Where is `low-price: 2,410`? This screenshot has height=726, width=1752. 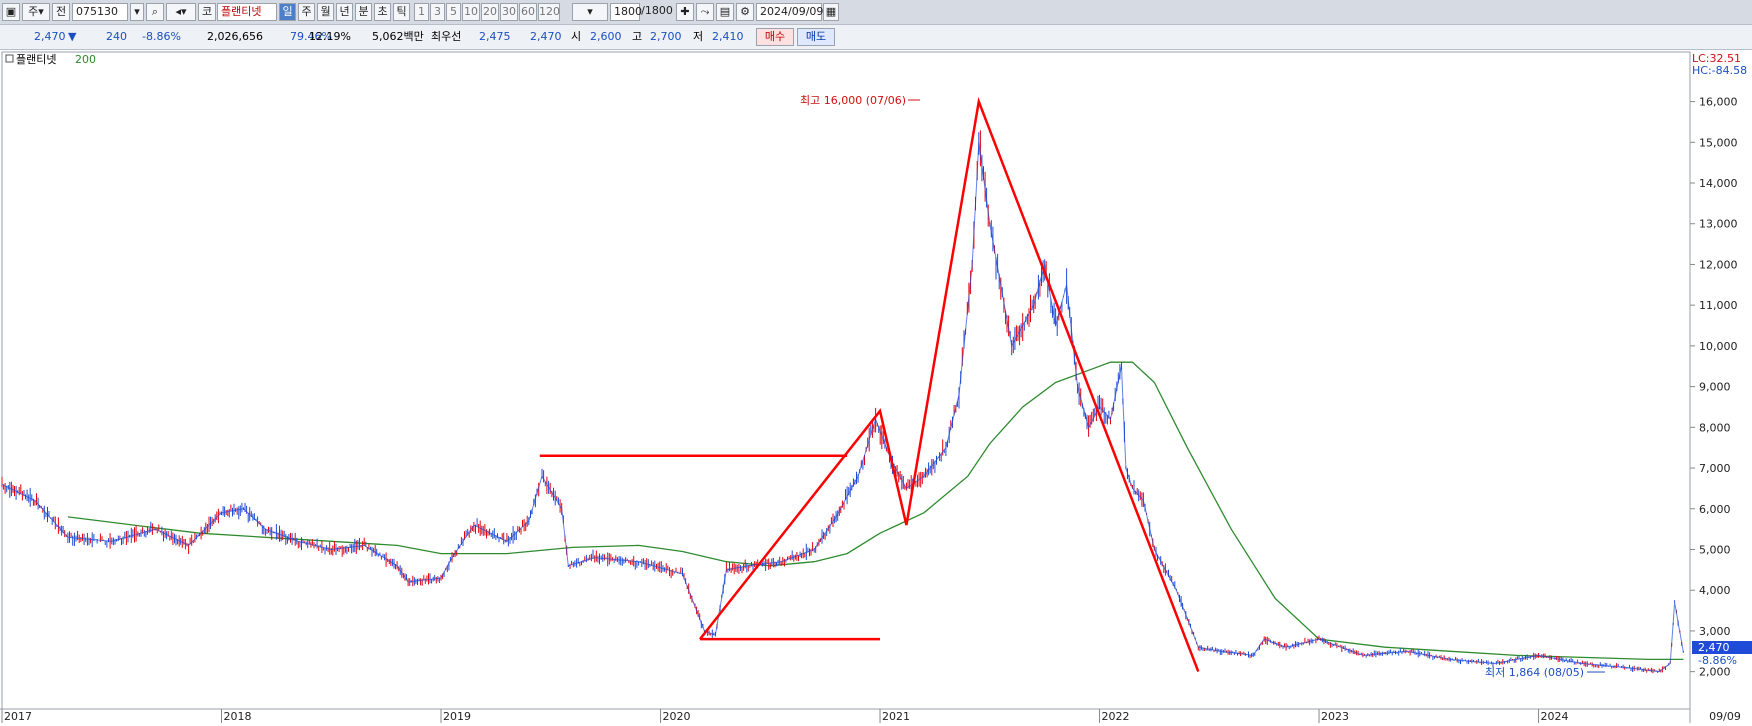
low-price: 2,410 is located at coordinates (728, 36).